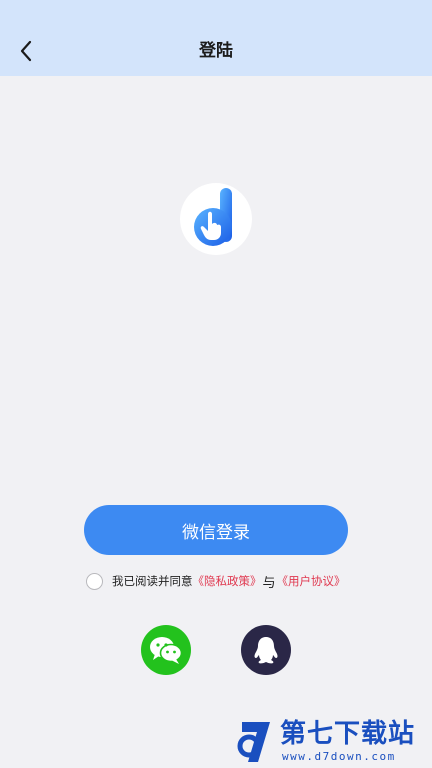  What do you see at coordinates (213, 217) in the screenshot?
I see `app-logo-d-icon` at bounding box center [213, 217].